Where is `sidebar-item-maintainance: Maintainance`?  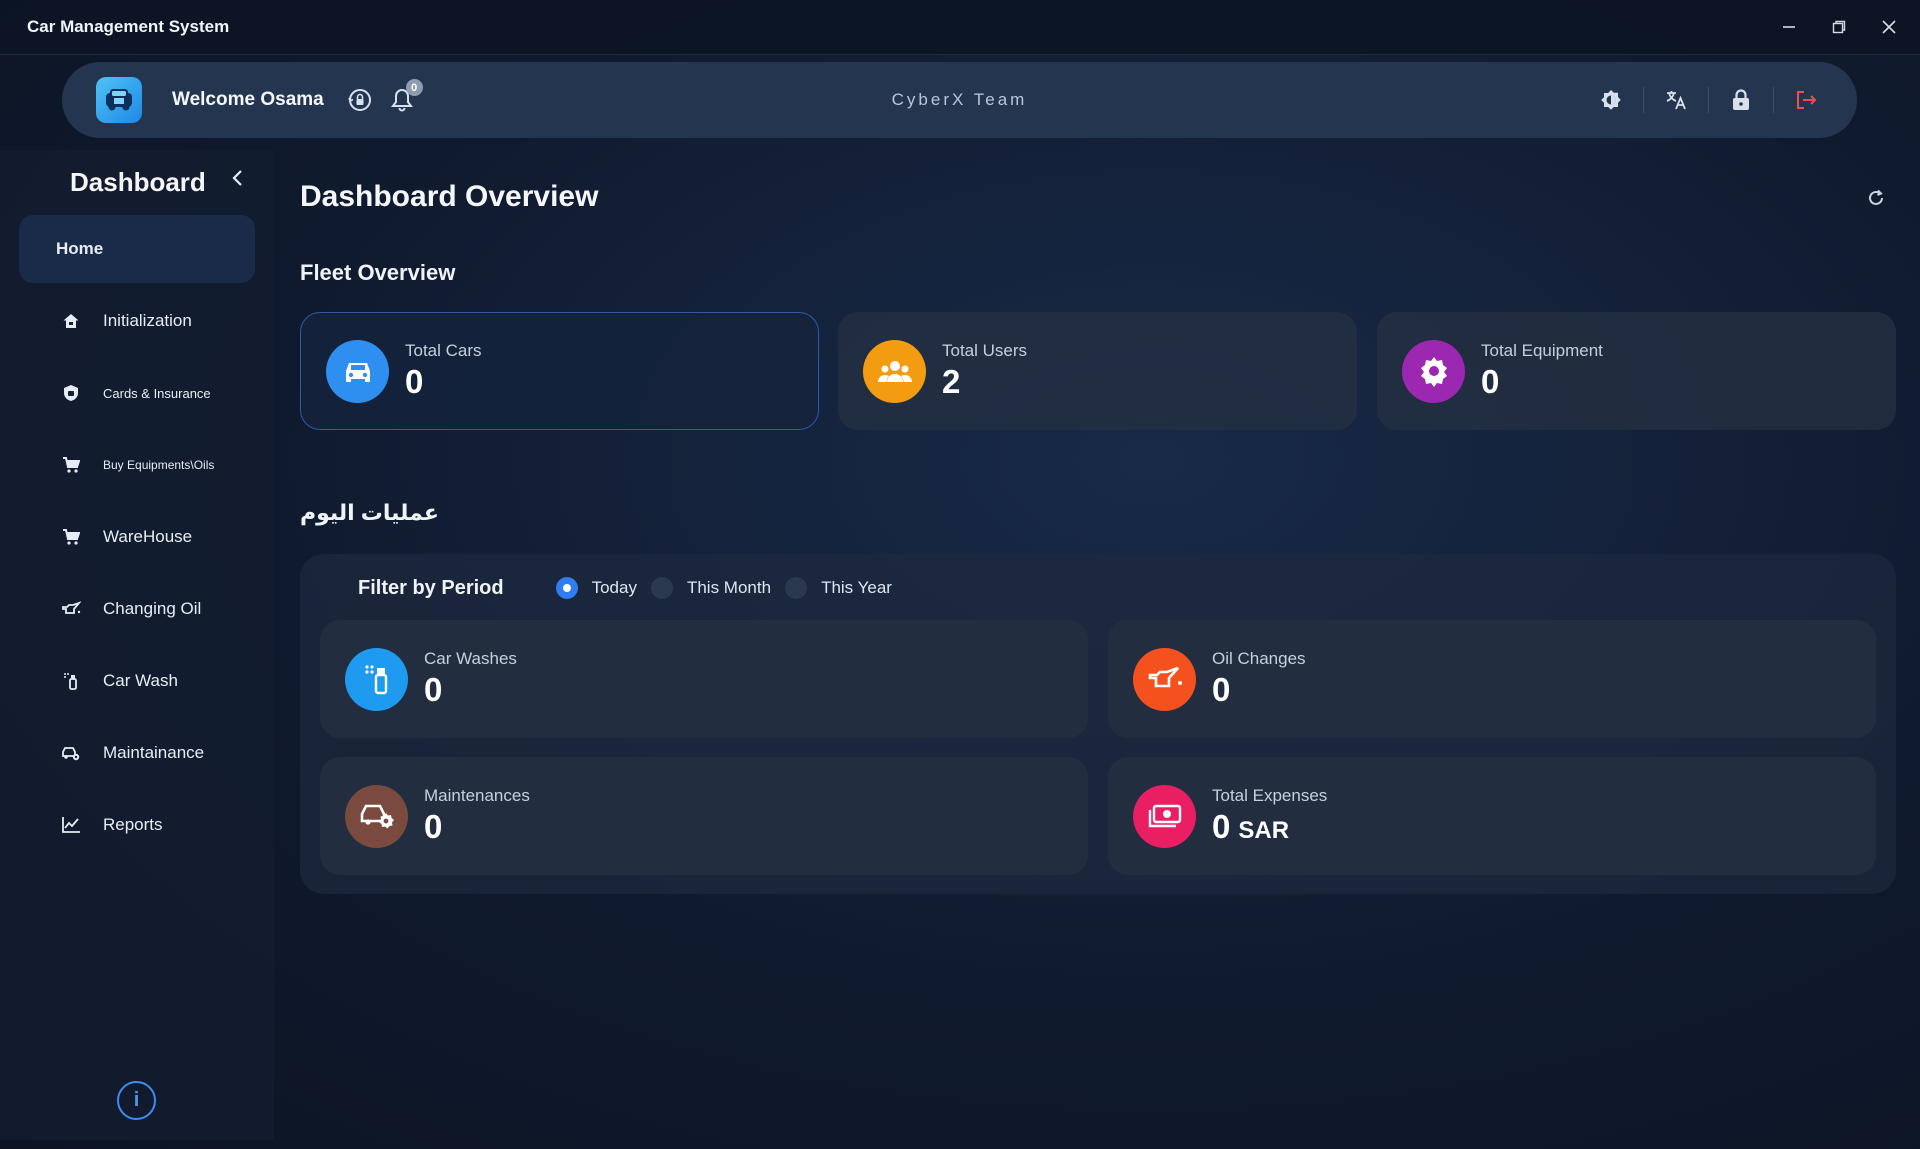 sidebar-item-maintainance: Maintainance is located at coordinates (137, 753).